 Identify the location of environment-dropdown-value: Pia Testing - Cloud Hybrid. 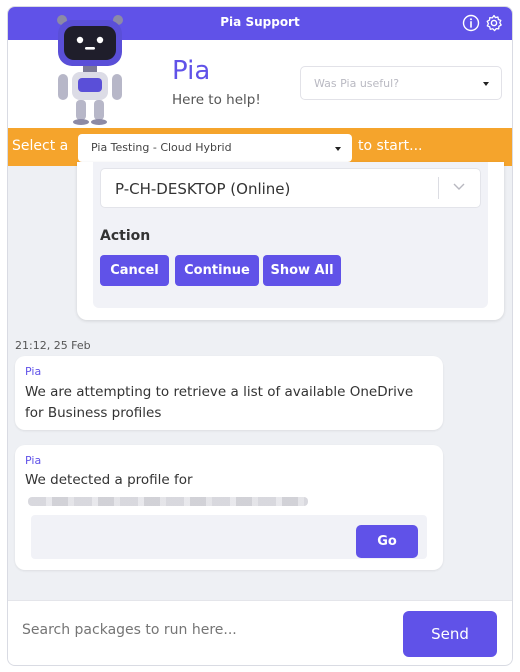
(161, 147).